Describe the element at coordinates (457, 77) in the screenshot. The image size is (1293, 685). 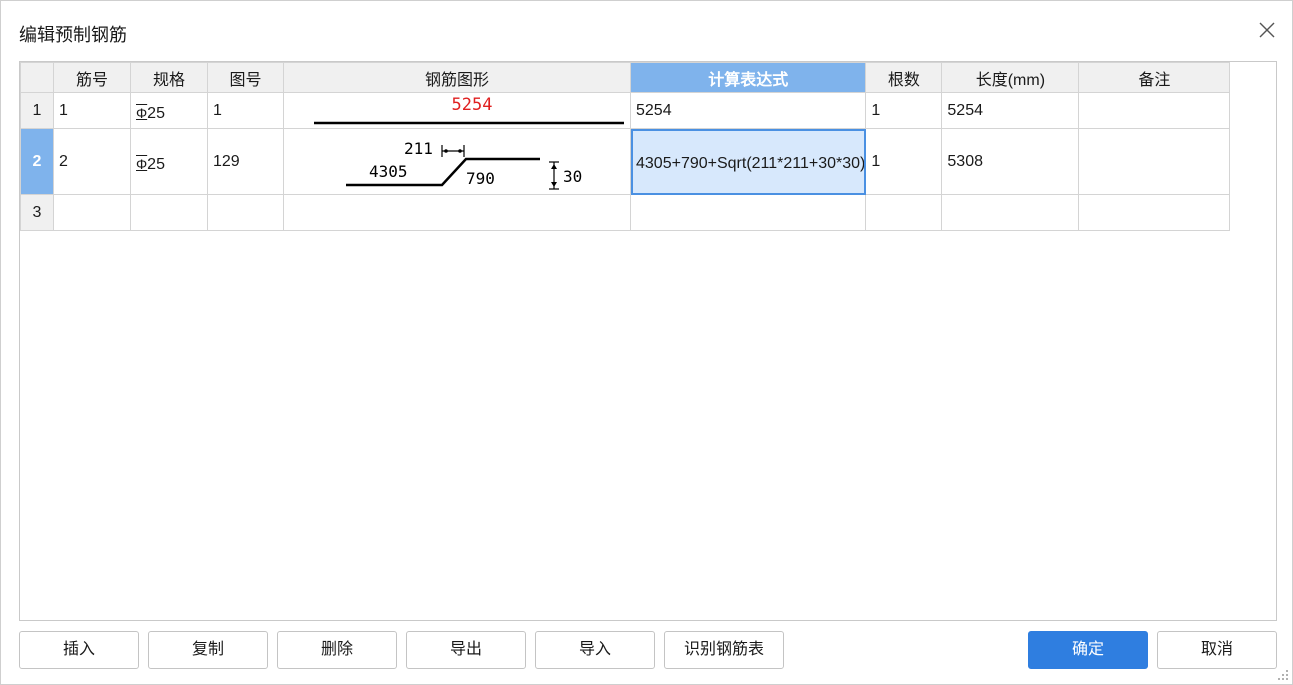
I see `header-shape: 钢筋图形` at that location.